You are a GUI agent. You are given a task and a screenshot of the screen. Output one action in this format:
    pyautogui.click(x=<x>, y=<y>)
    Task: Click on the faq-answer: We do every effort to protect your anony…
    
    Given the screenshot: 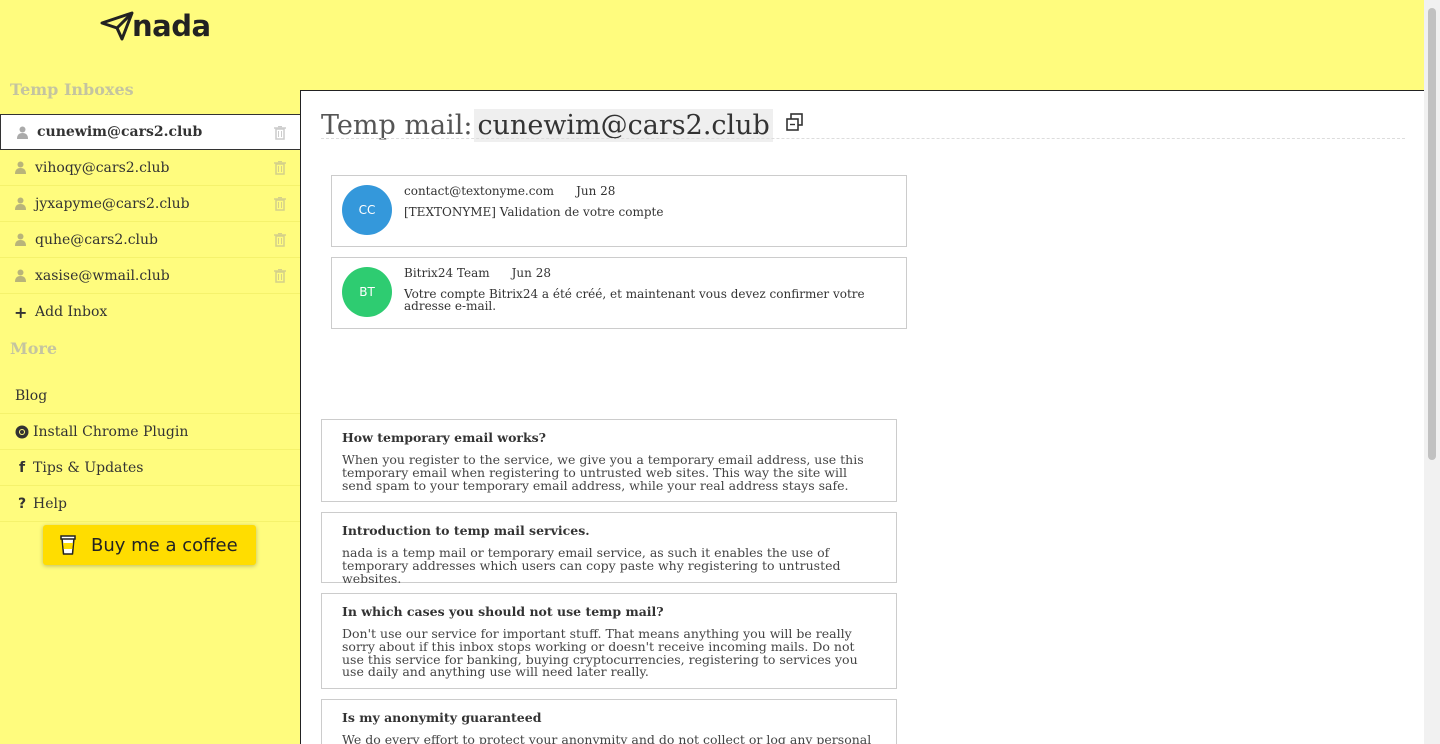 What is the action you would take?
    pyautogui.click(x=607, y=738)
    